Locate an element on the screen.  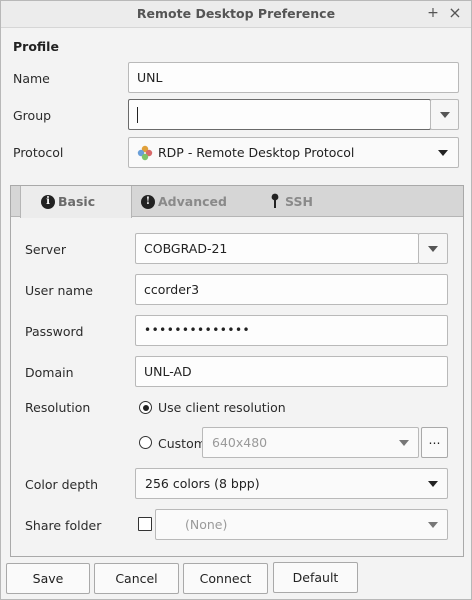
radio-client-resolution is located at coordinates (145, 407).